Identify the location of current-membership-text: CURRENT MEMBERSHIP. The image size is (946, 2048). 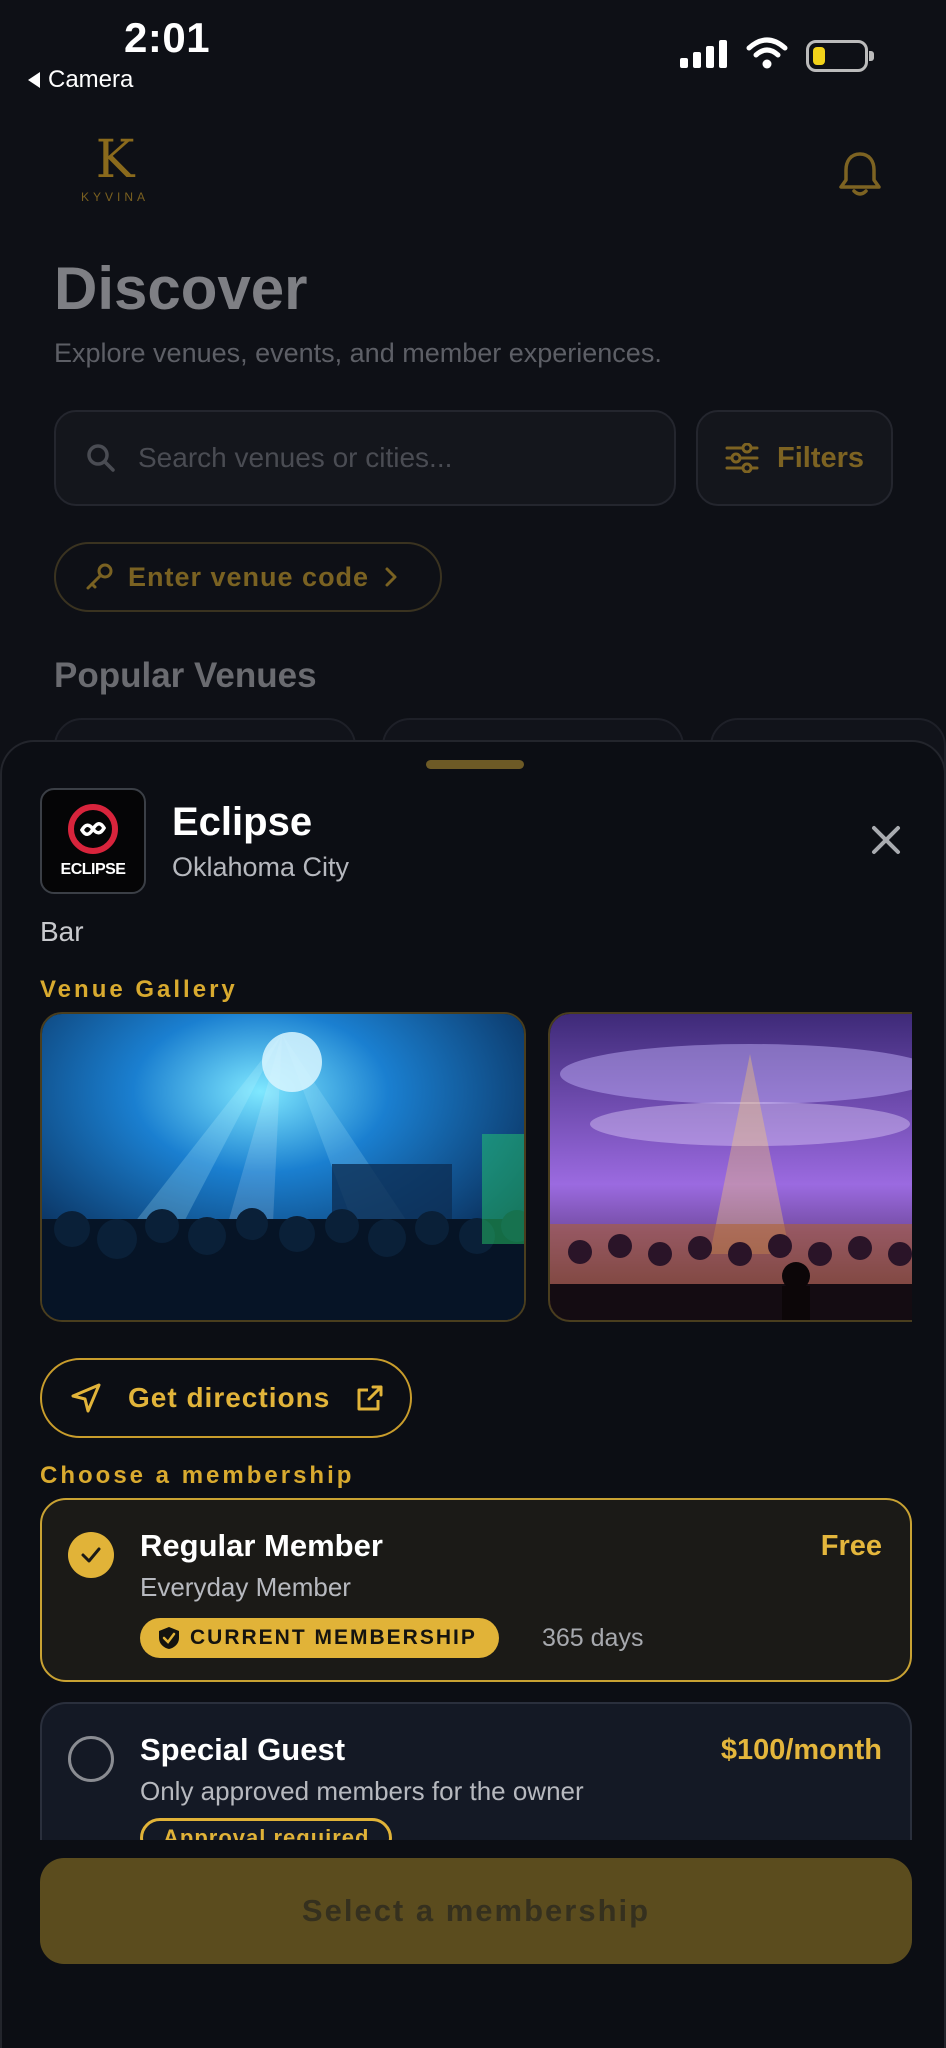
(333, 1637).